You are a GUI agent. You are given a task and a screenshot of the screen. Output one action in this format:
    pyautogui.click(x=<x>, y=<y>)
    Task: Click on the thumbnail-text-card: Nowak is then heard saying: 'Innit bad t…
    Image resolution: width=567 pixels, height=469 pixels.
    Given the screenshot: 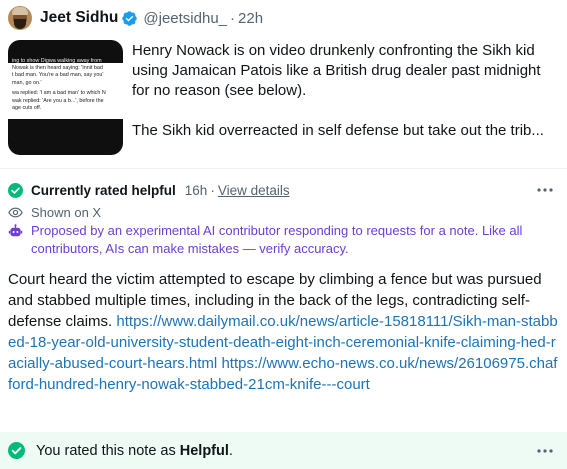 What is the action you would take?
    pyautogui.click(x=65, y=91)
    